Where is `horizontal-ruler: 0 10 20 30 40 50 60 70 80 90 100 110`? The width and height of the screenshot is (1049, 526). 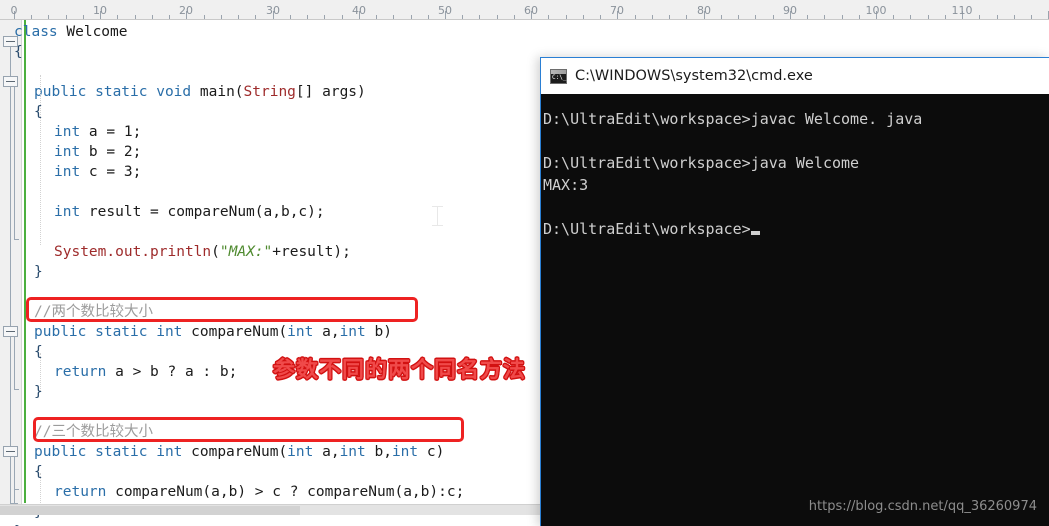 horizontal-ruler: 0 10 20 30 40 50 60 70 80 90 100 110 is located at coordinates (524, 10).